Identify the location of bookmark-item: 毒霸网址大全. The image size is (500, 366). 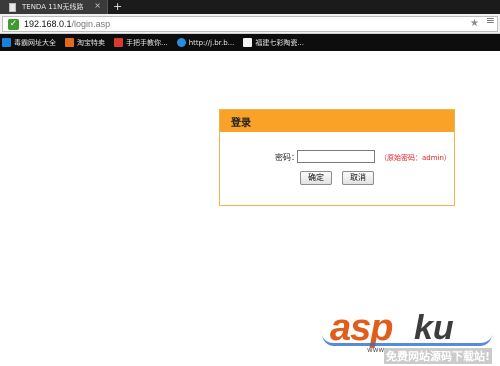
(29, 42).